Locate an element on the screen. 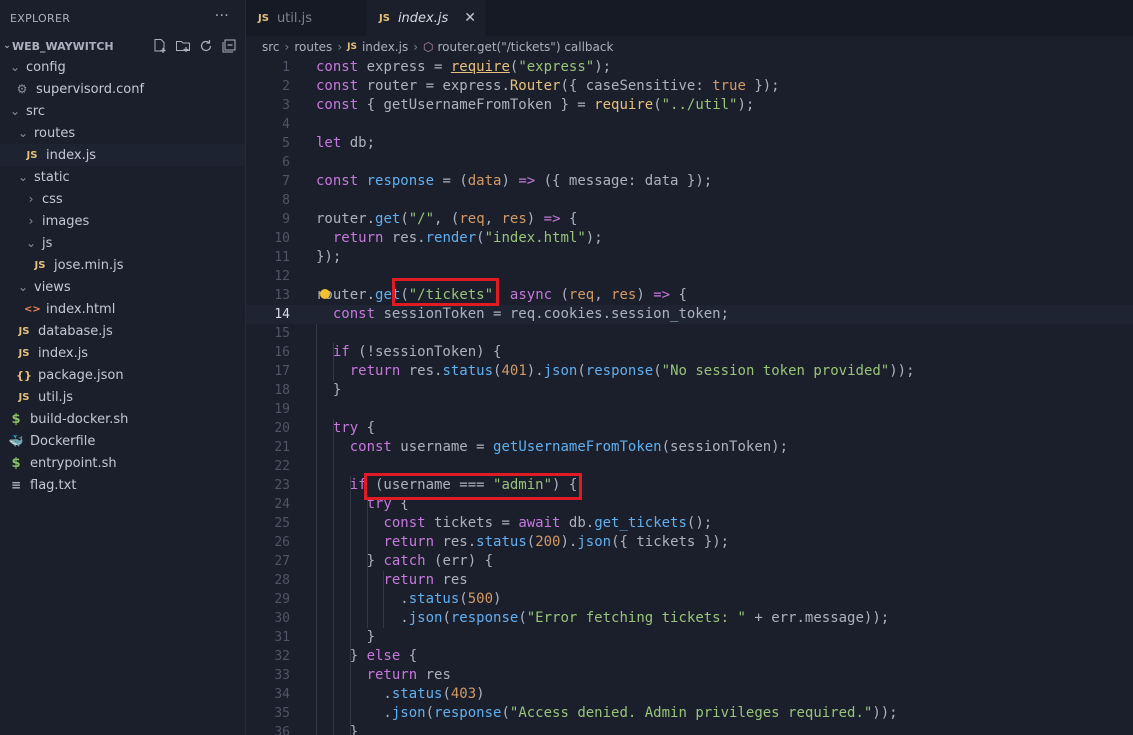  code-token: require is located at coordinates (624, 105).